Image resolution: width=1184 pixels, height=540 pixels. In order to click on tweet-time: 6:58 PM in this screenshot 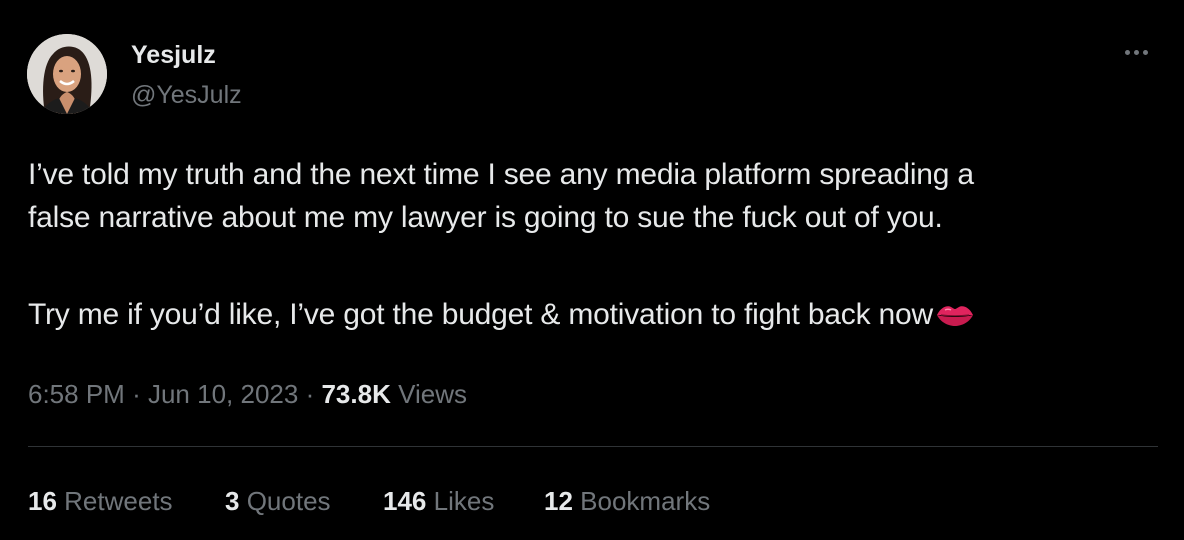, I will do `click(76, 394)`.